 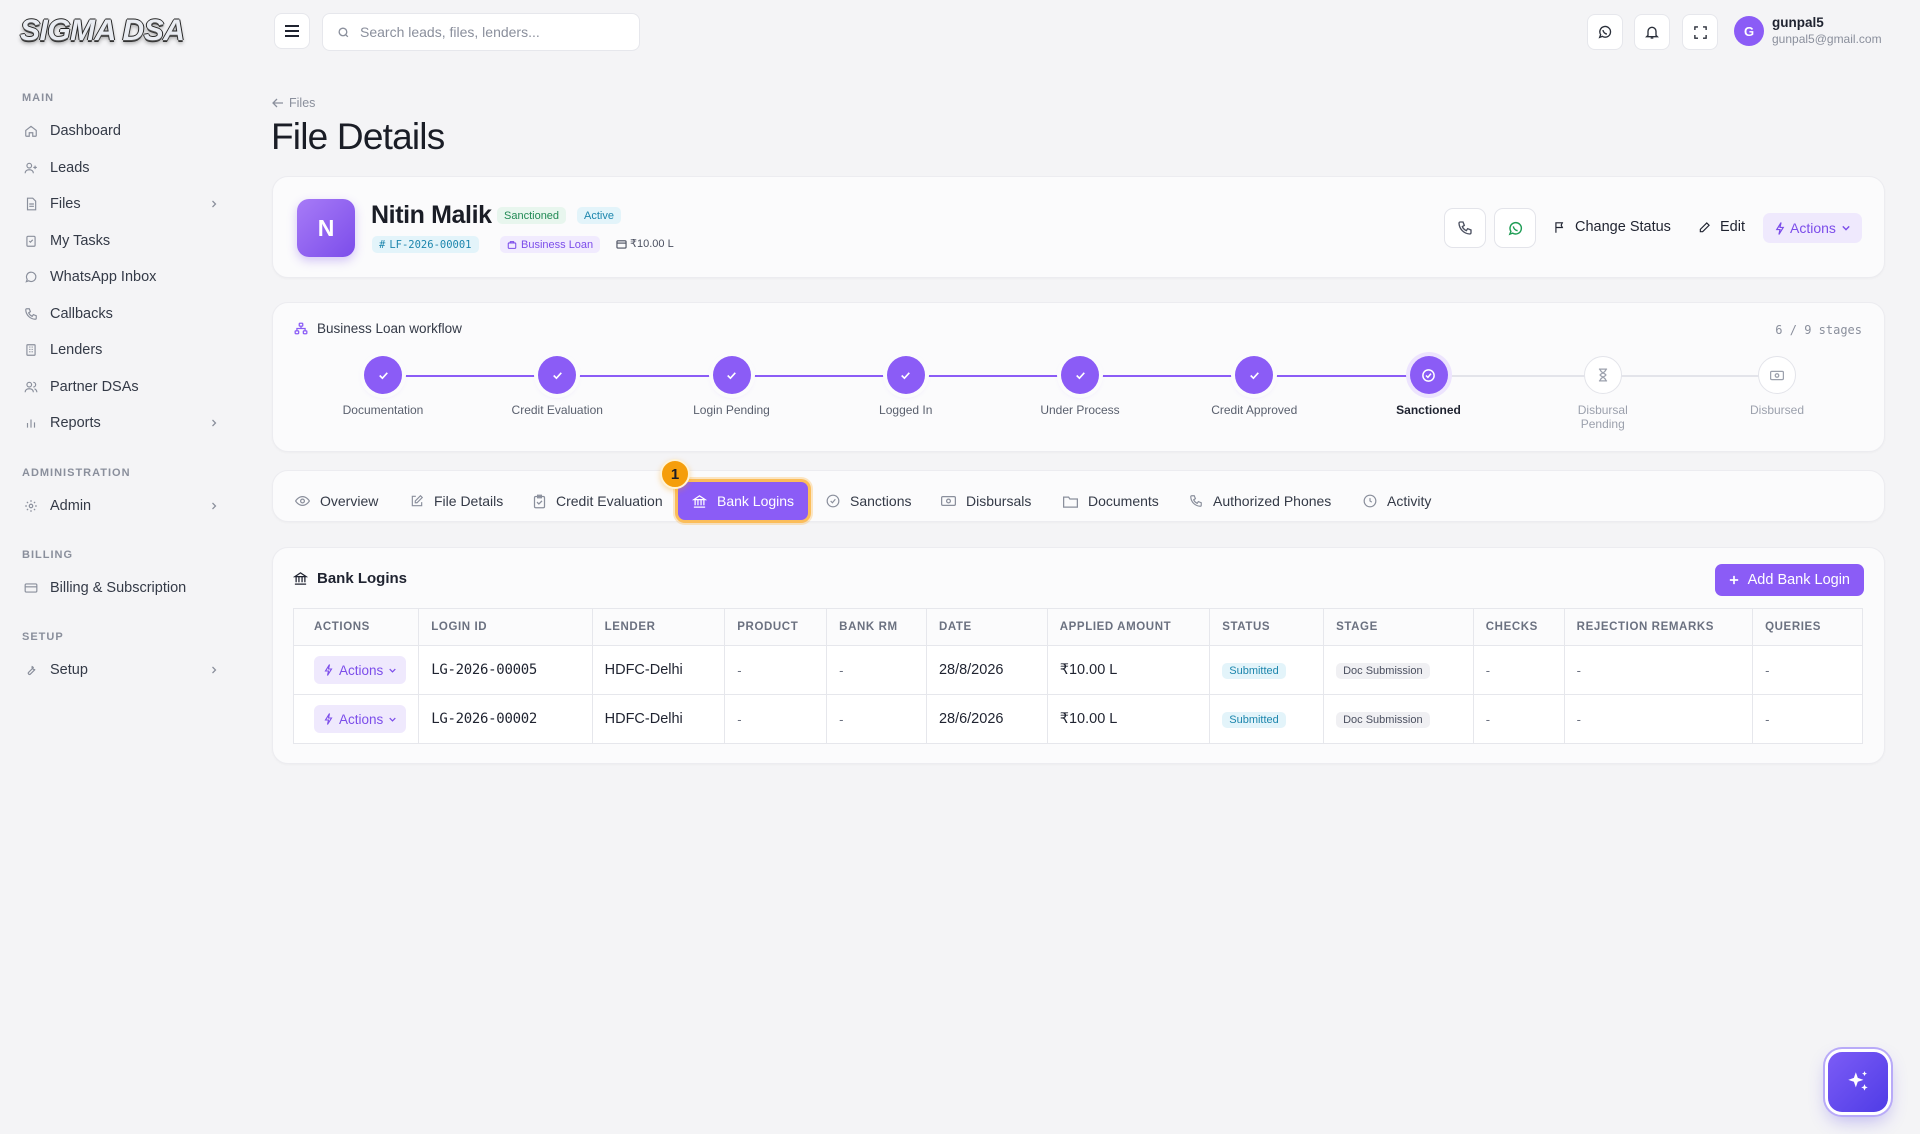 What do you see at coordinates (986, 501) in the screenshot?
I see `tab-disbursals: Disbursals` at bounding box center [986, 501].